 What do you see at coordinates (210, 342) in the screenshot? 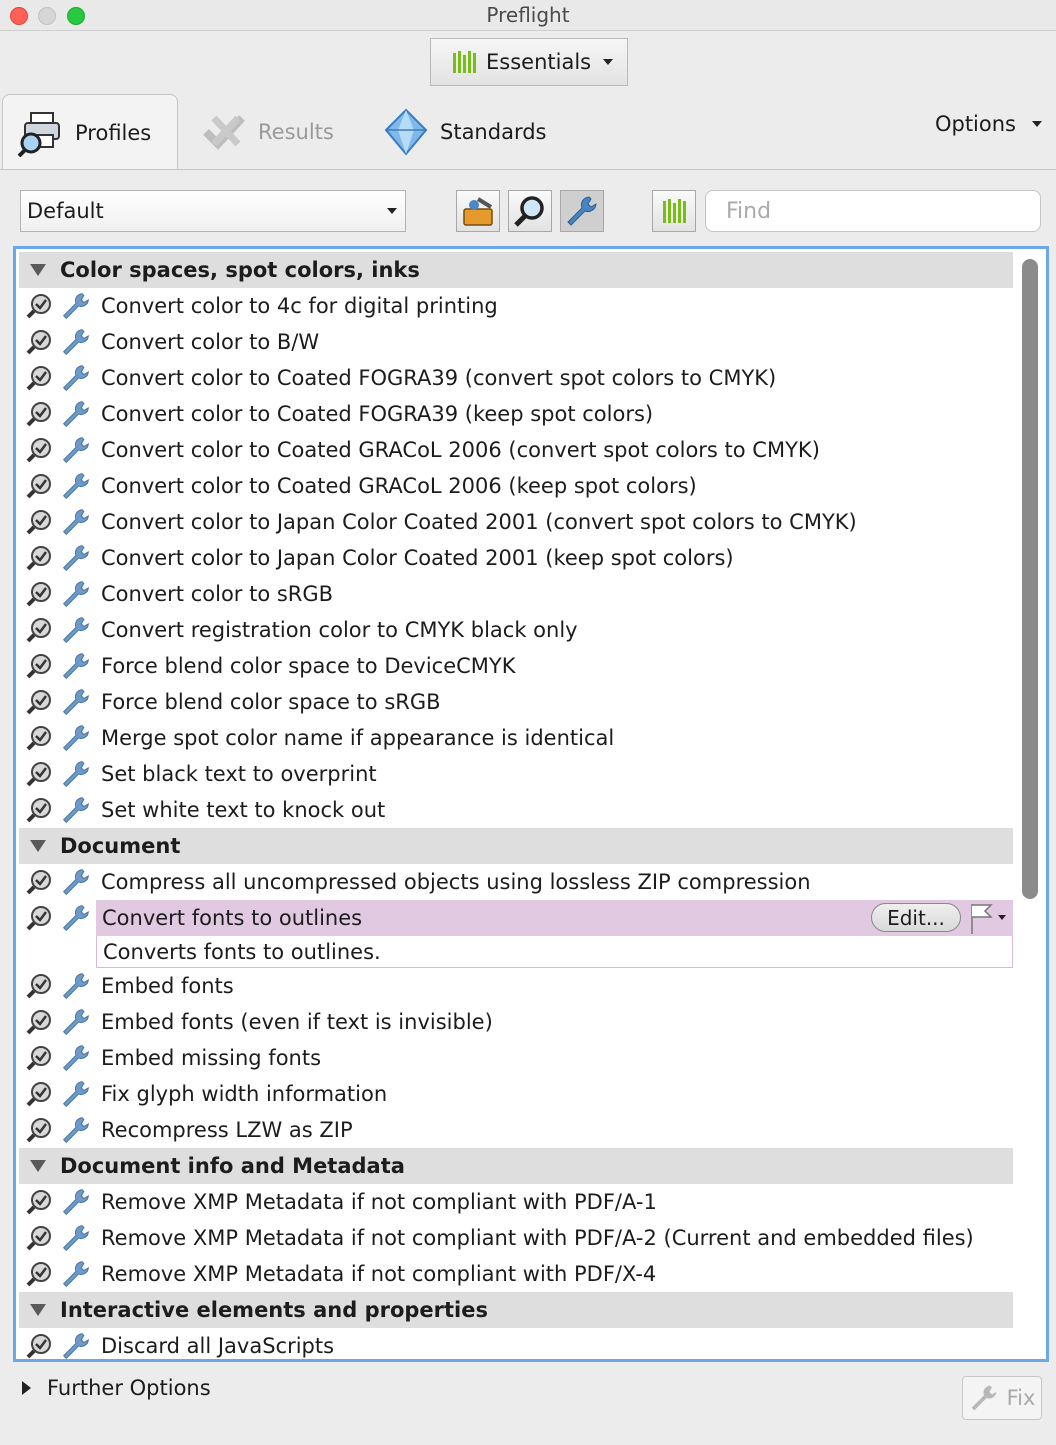
I see `fixup-label: Convert color to B/W` at bounding box center [210, 342].